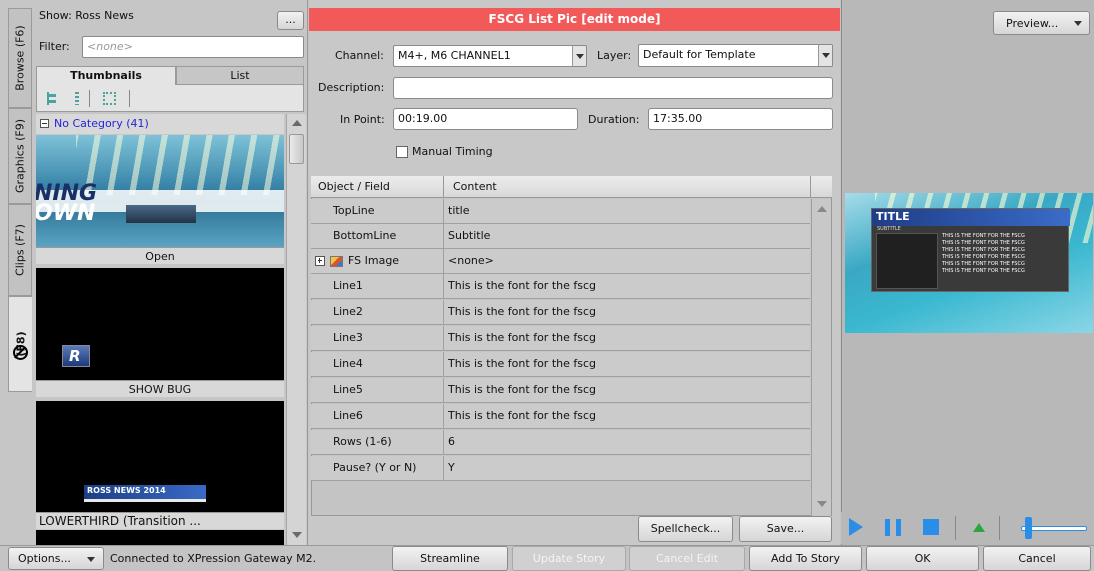 The image size is (1094, 571). I want to click on tab-clips: Clips (F7), so click(20, 250).